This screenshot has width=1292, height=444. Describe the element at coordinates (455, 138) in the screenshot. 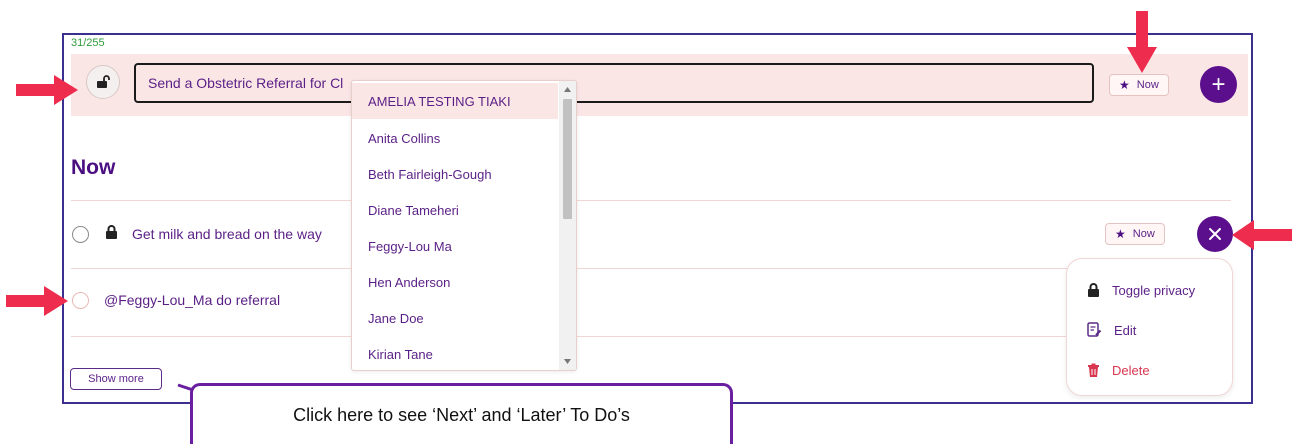

I see `mention-option: Anita Collins` at that location.